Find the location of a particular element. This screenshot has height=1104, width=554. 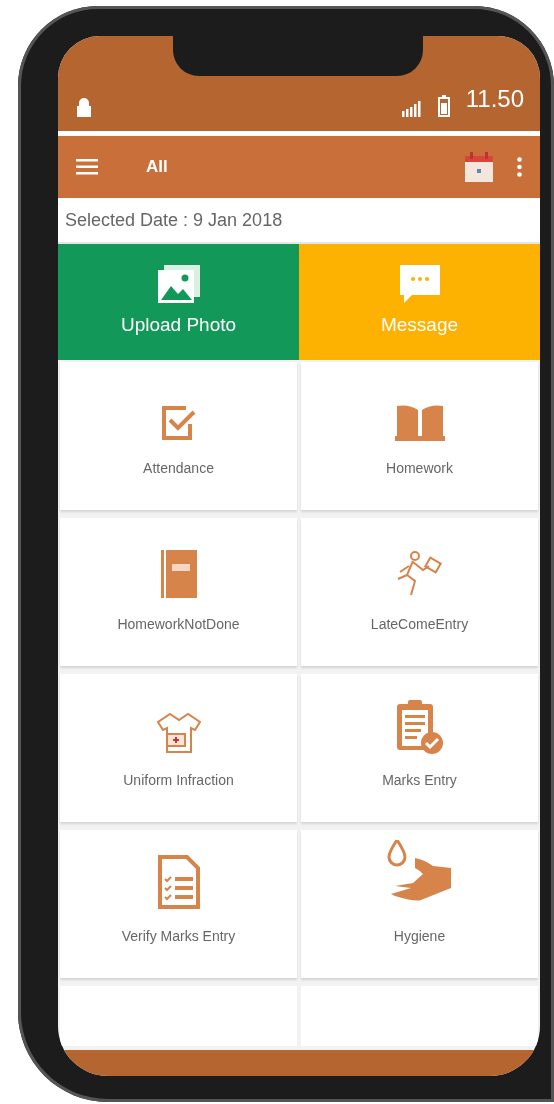

module-tile: Marks Entry is located at coordinates (419, 748).